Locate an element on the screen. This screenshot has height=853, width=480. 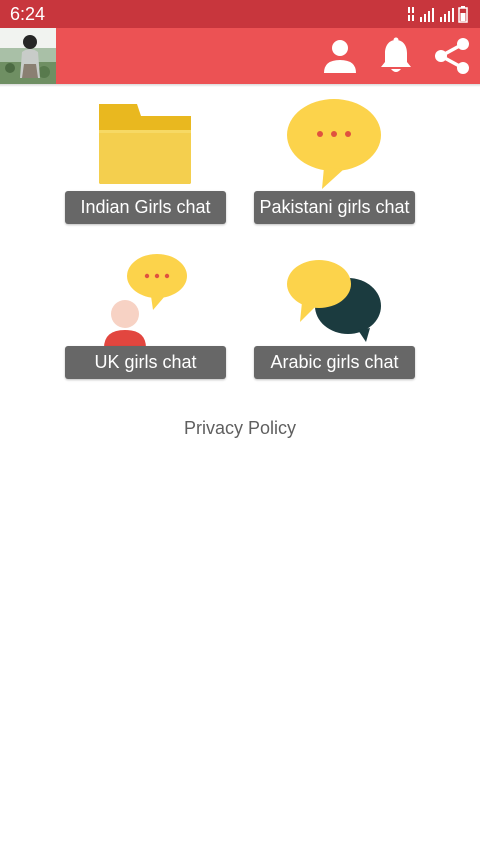
data-arrows-icon is located at coordinates (411, 14).